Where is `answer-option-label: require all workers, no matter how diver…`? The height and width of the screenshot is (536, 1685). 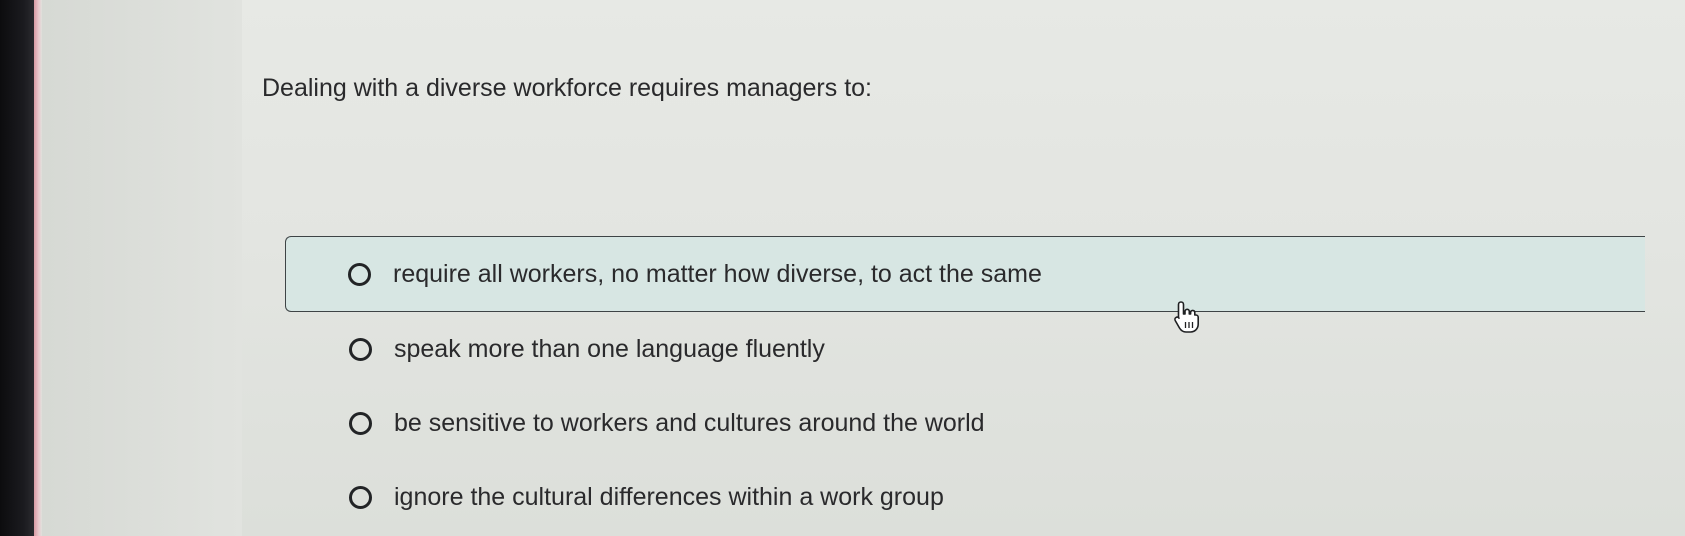 answer-option-label: require all workers, no matter how diver… is located at coordinates (717, 273).